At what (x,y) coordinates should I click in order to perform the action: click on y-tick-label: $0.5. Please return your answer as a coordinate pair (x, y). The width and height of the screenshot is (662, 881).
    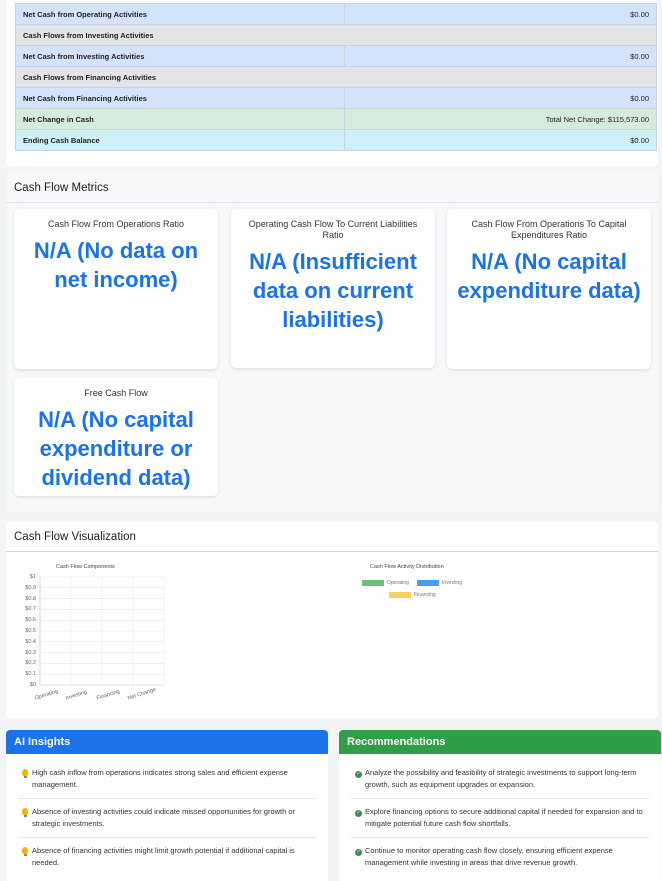
    Looking at the image, I should click on (30, 631).